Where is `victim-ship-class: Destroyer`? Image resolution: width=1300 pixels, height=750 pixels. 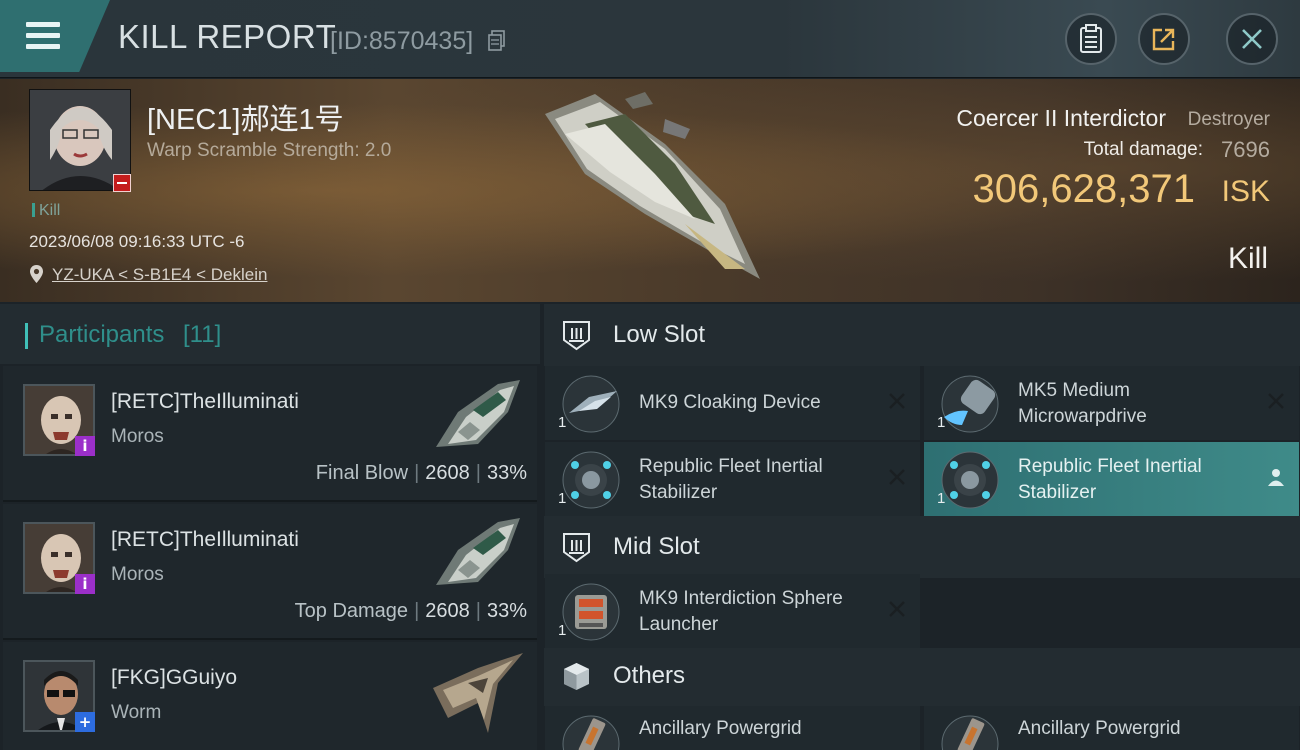
victim-ship-class: Destroyer is located at coordinates (1228, 119).